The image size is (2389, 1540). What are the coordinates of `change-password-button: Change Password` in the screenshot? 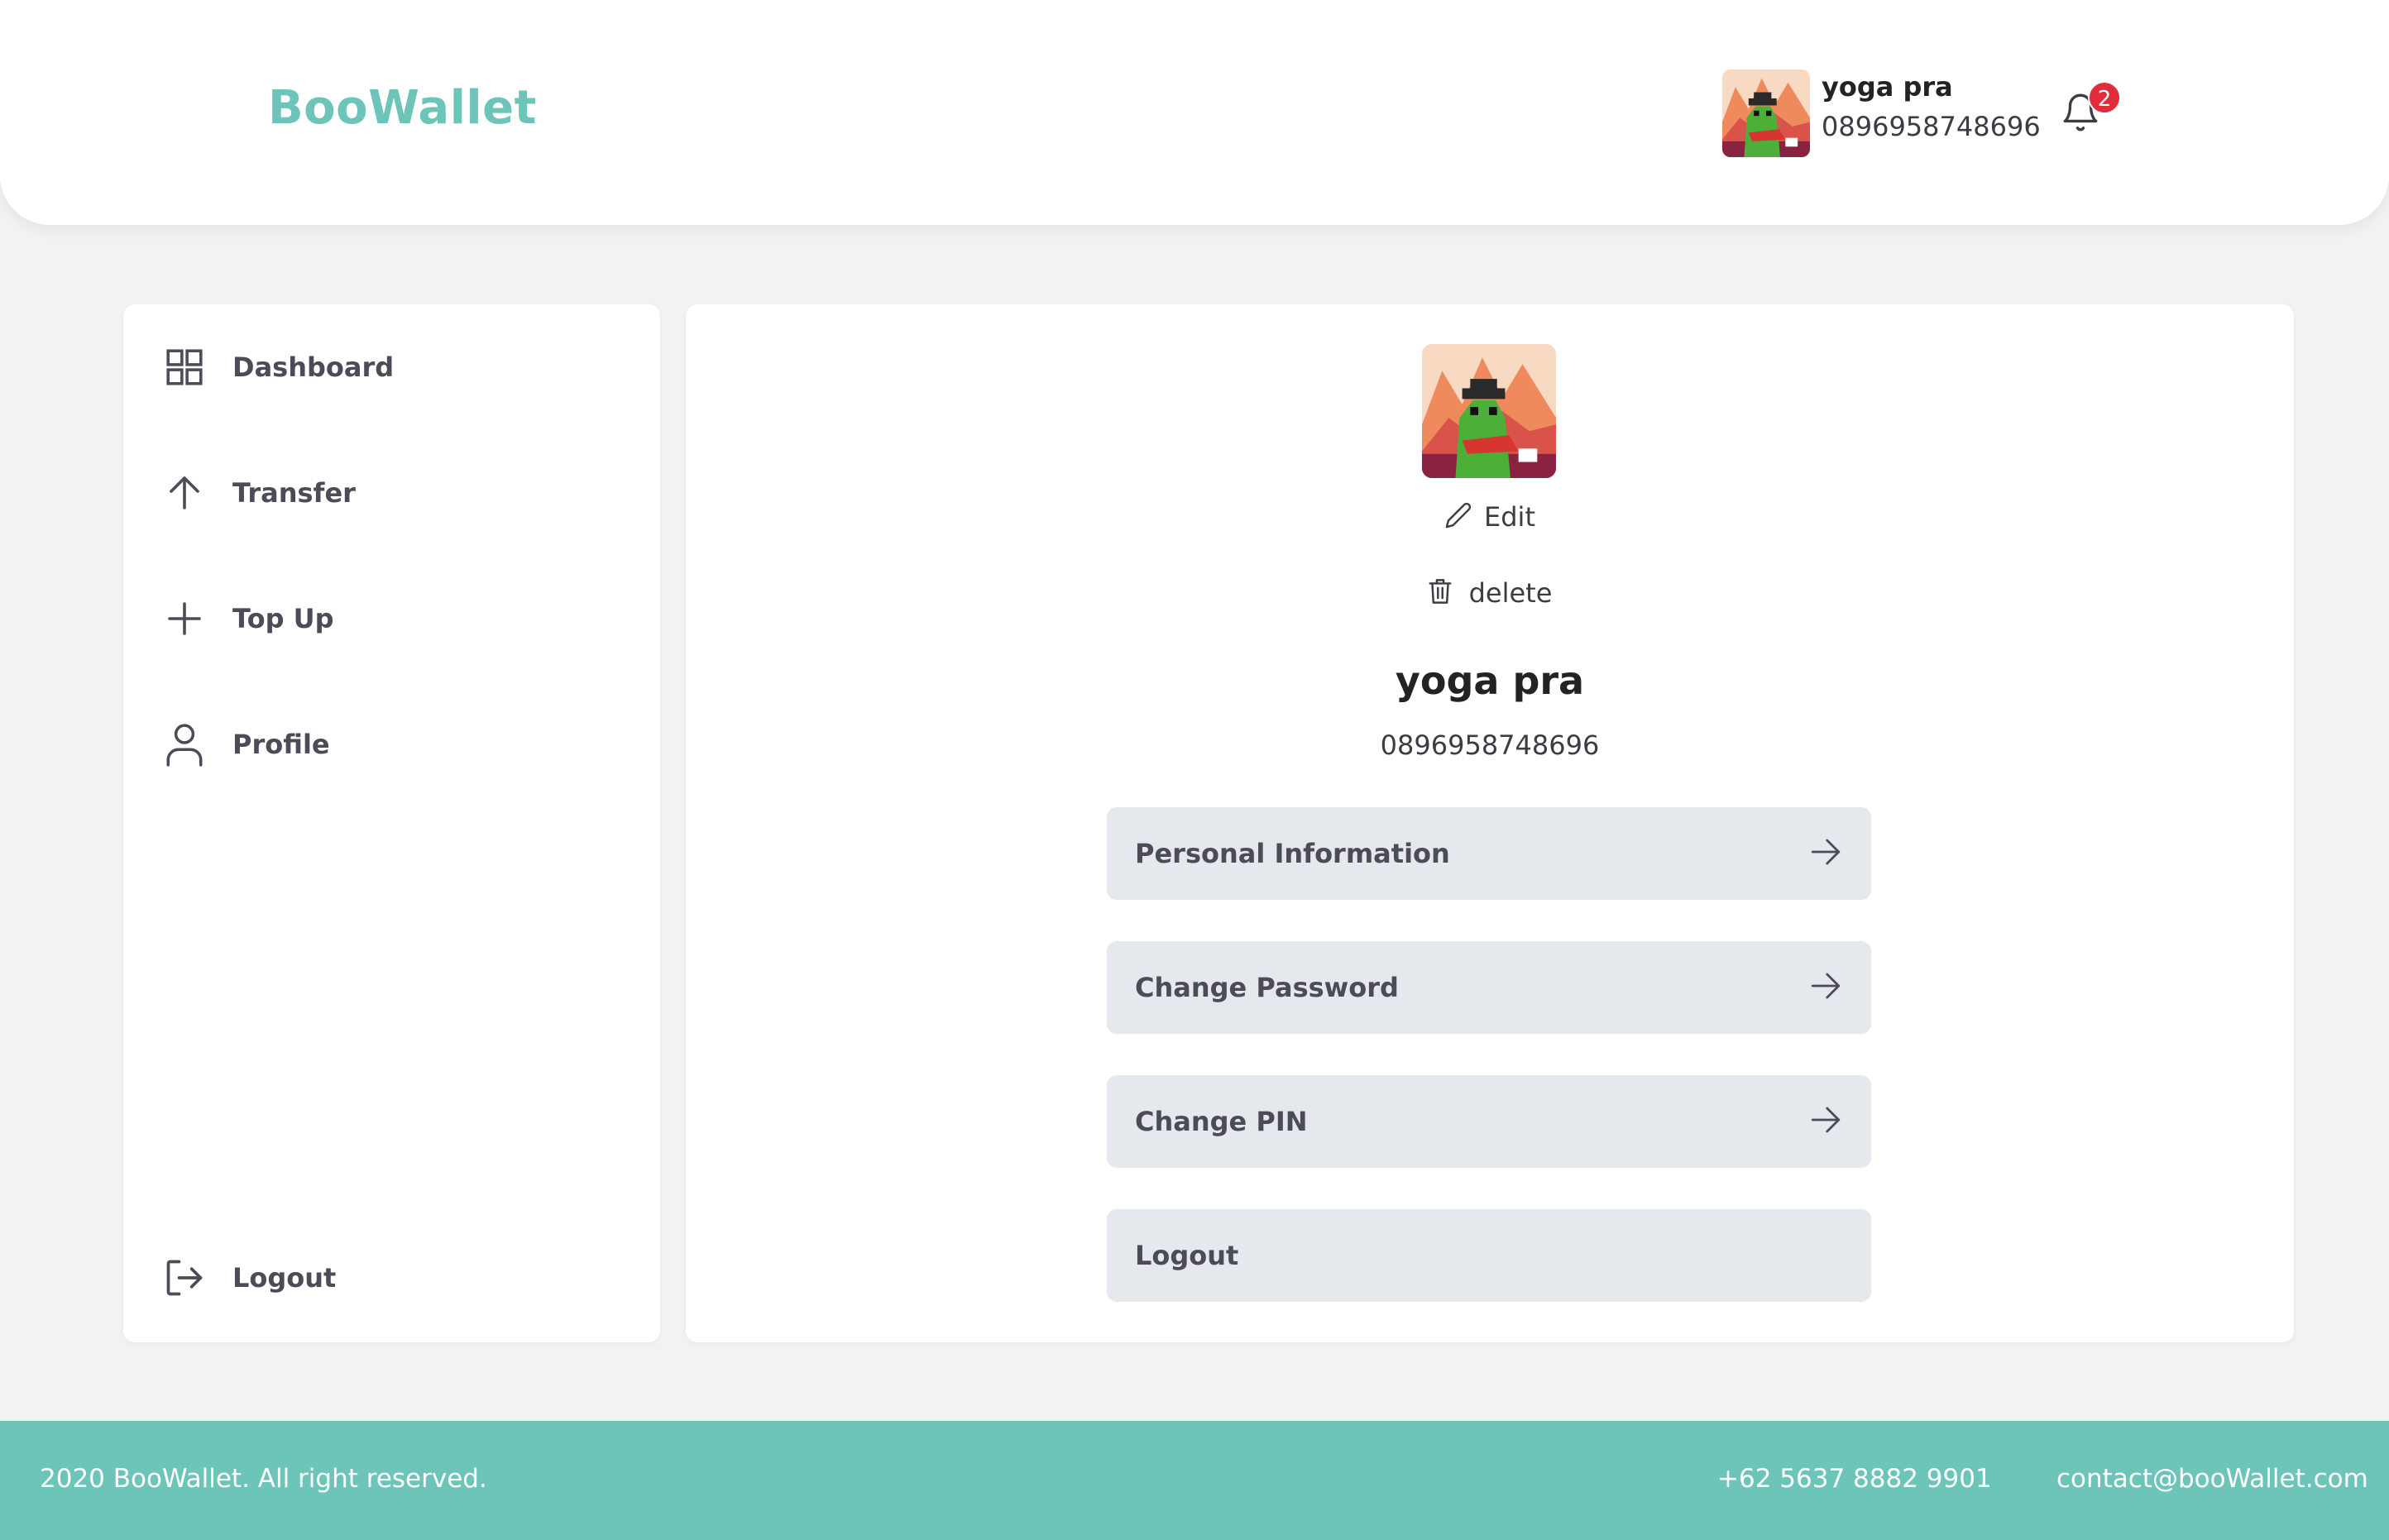 It's located at (1489, 987).